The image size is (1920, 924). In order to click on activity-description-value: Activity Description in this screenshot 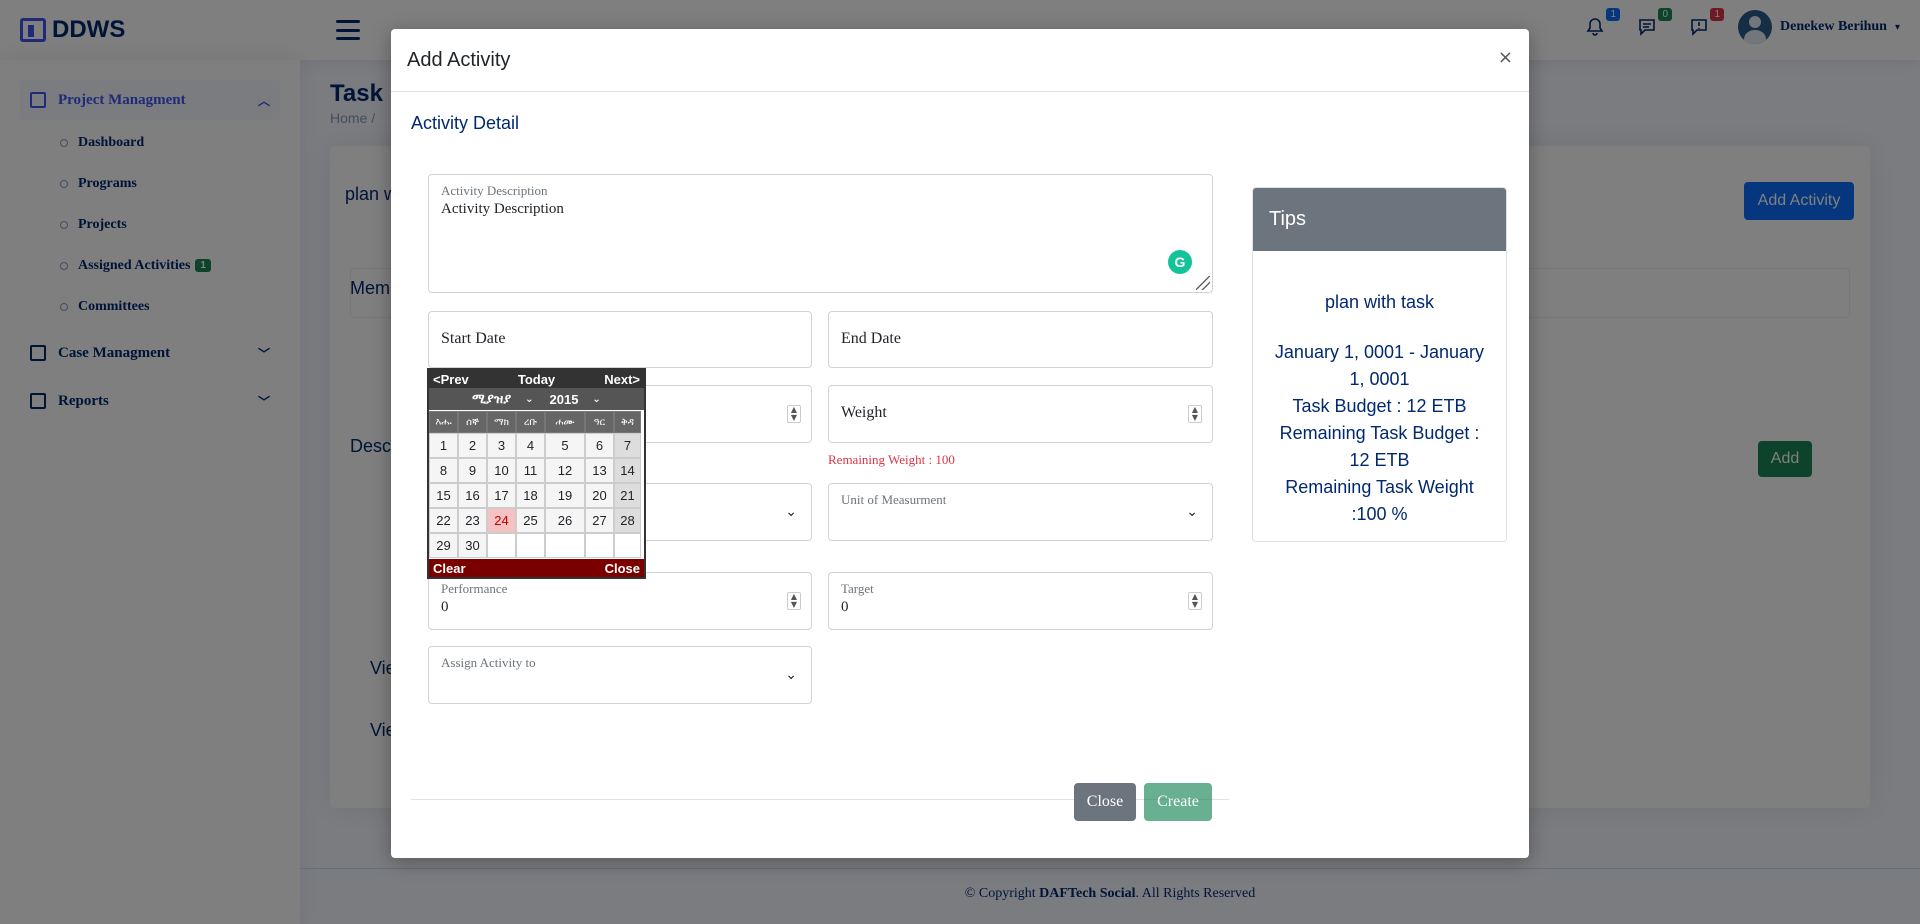, I will do `click(502, 209)`.